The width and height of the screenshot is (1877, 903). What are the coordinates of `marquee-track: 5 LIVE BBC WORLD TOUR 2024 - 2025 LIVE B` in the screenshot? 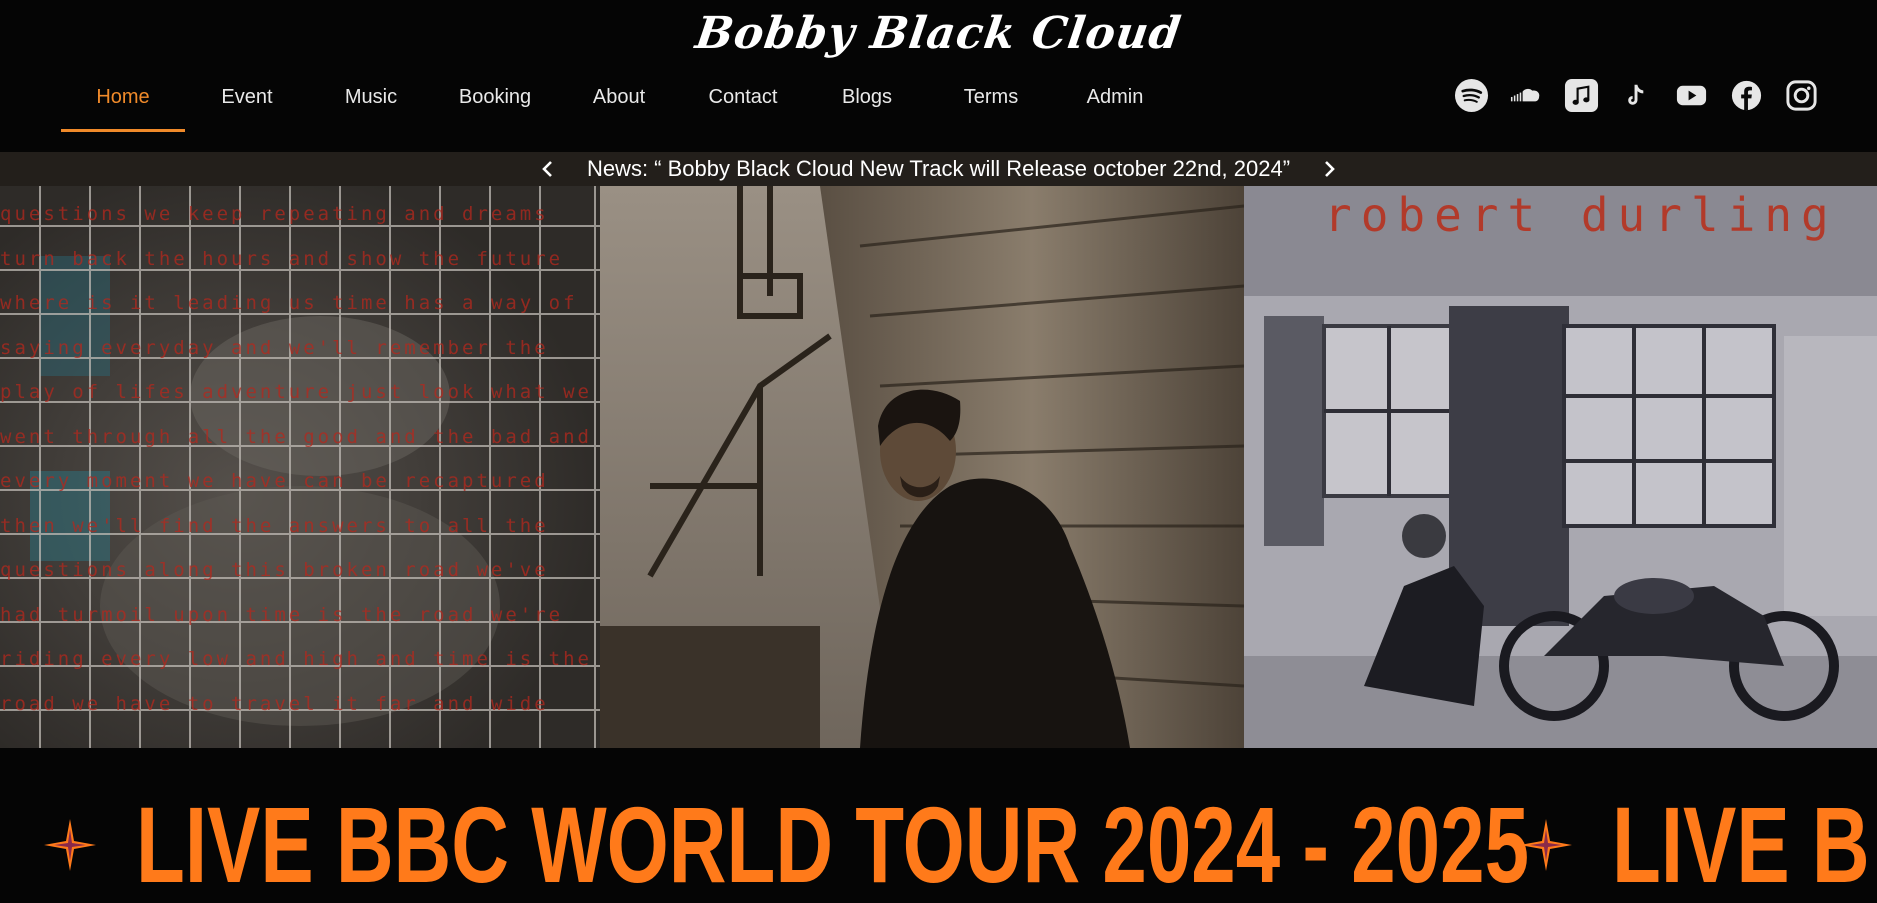 It's located at (938, 845).